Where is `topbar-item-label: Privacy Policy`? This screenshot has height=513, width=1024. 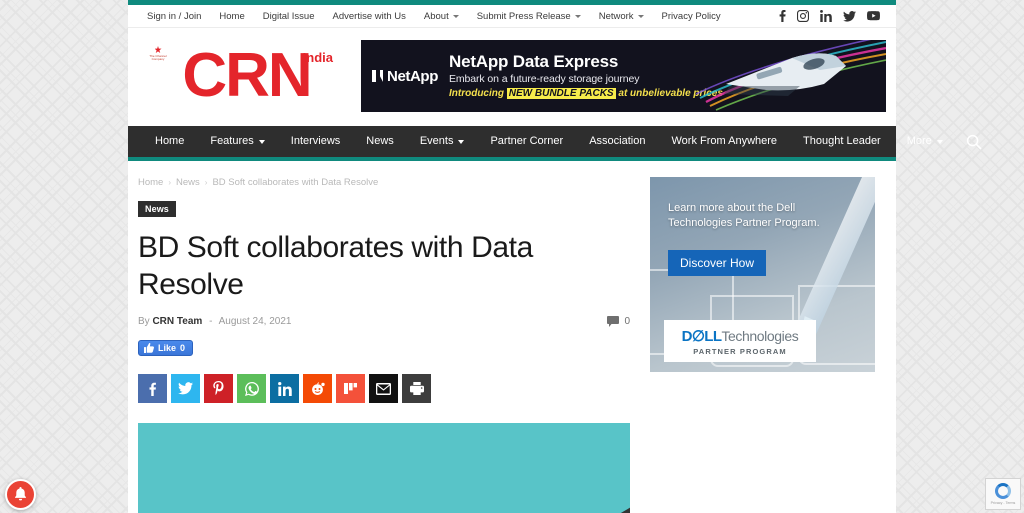
topbar-item-label: Privacy Policy is located at coordinates (691, 16).